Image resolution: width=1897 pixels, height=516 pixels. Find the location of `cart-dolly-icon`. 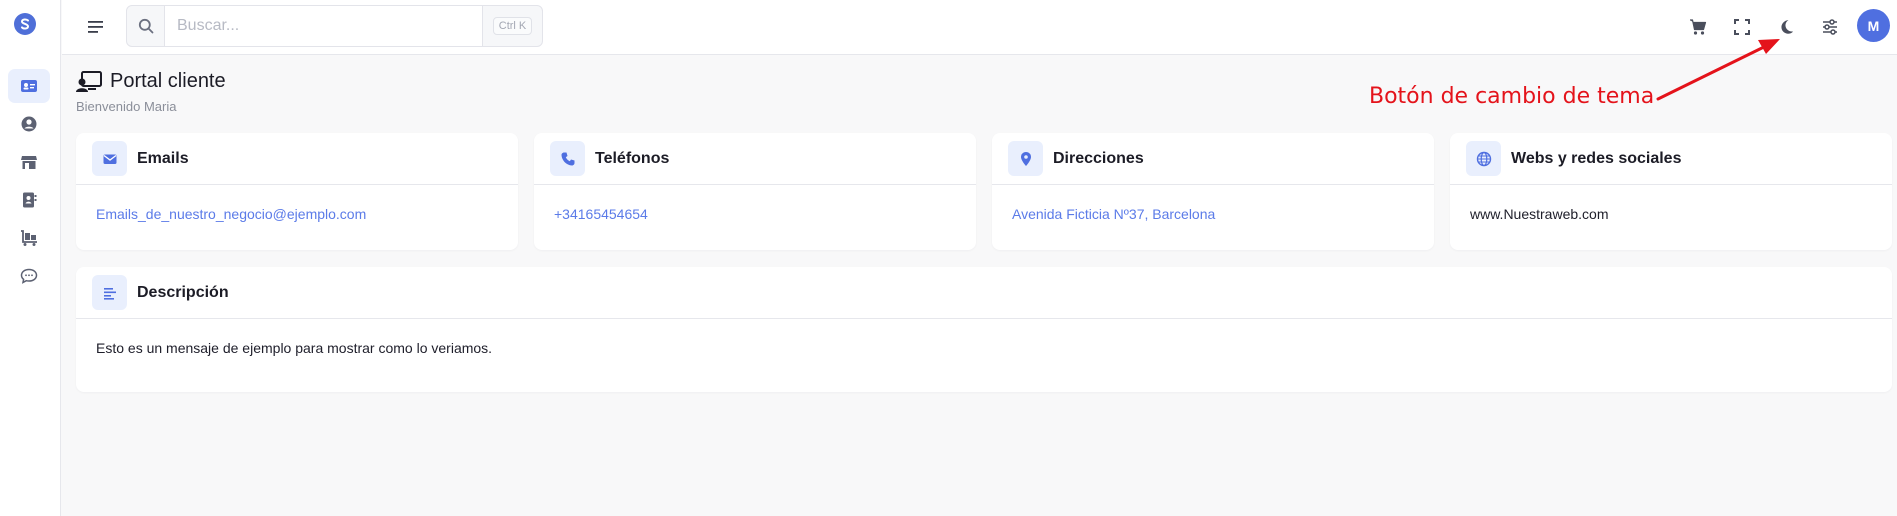

cart-dolly-icon is located at coordinates (29, 238).